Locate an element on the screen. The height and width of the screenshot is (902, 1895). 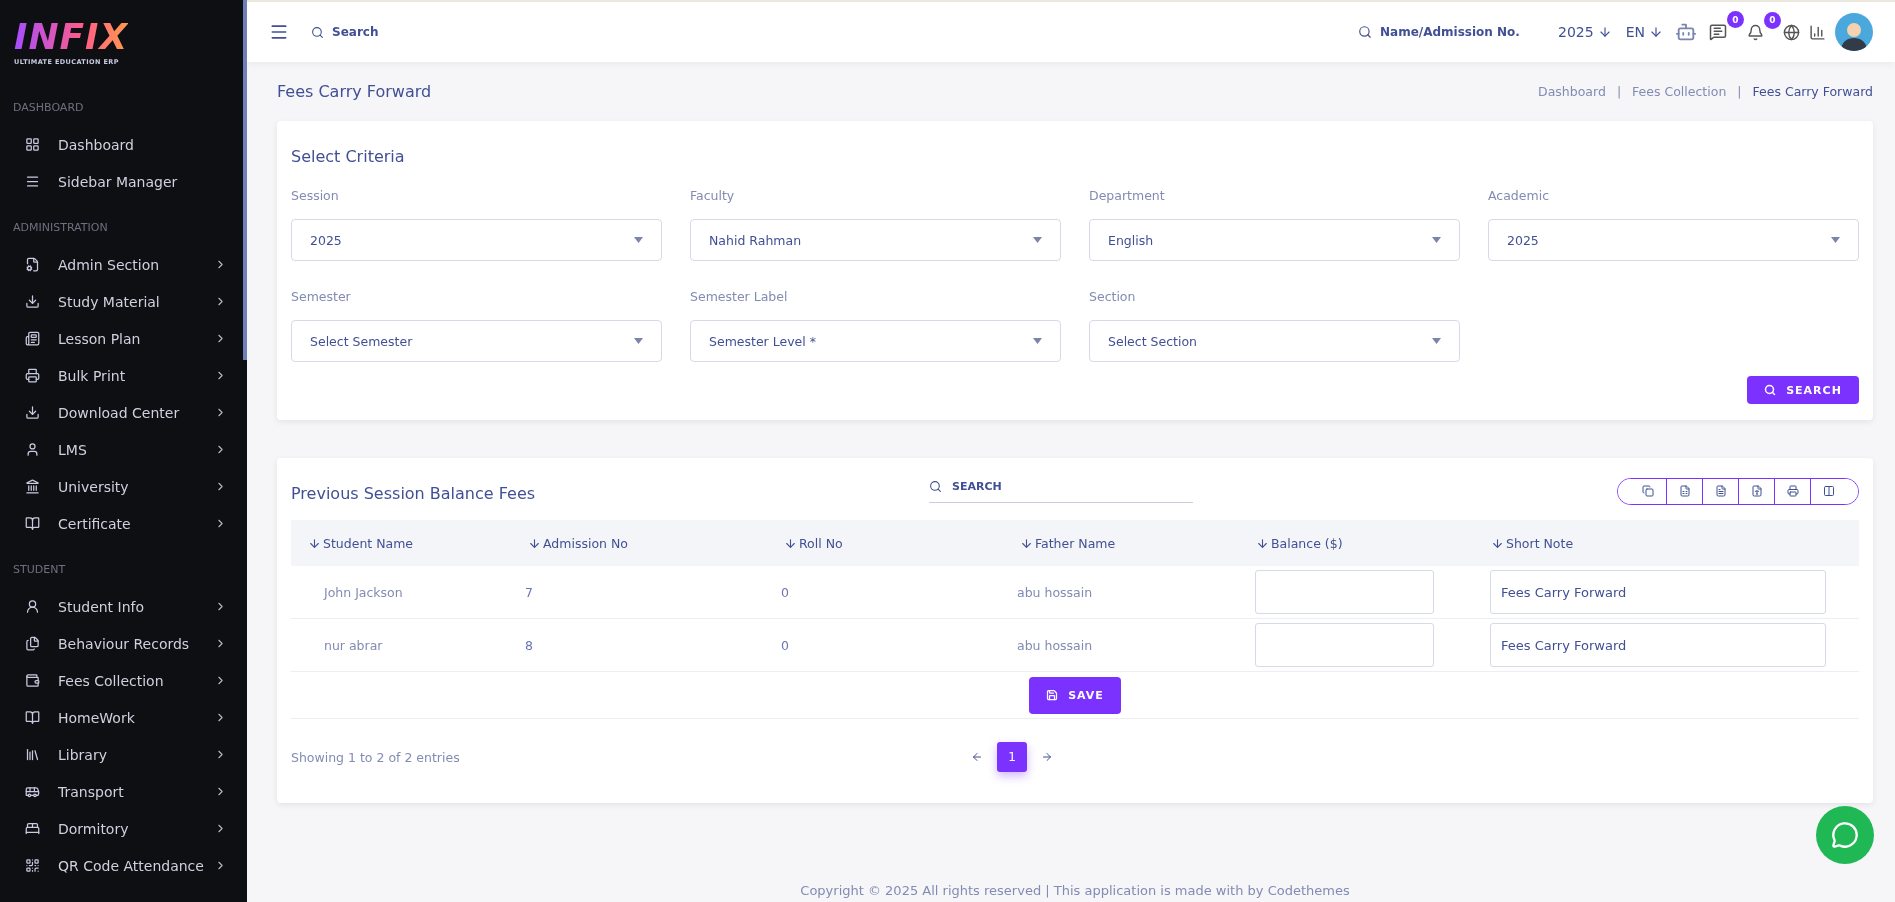
table-cell-text: abu hossain is located at coordinates (1055, 645).